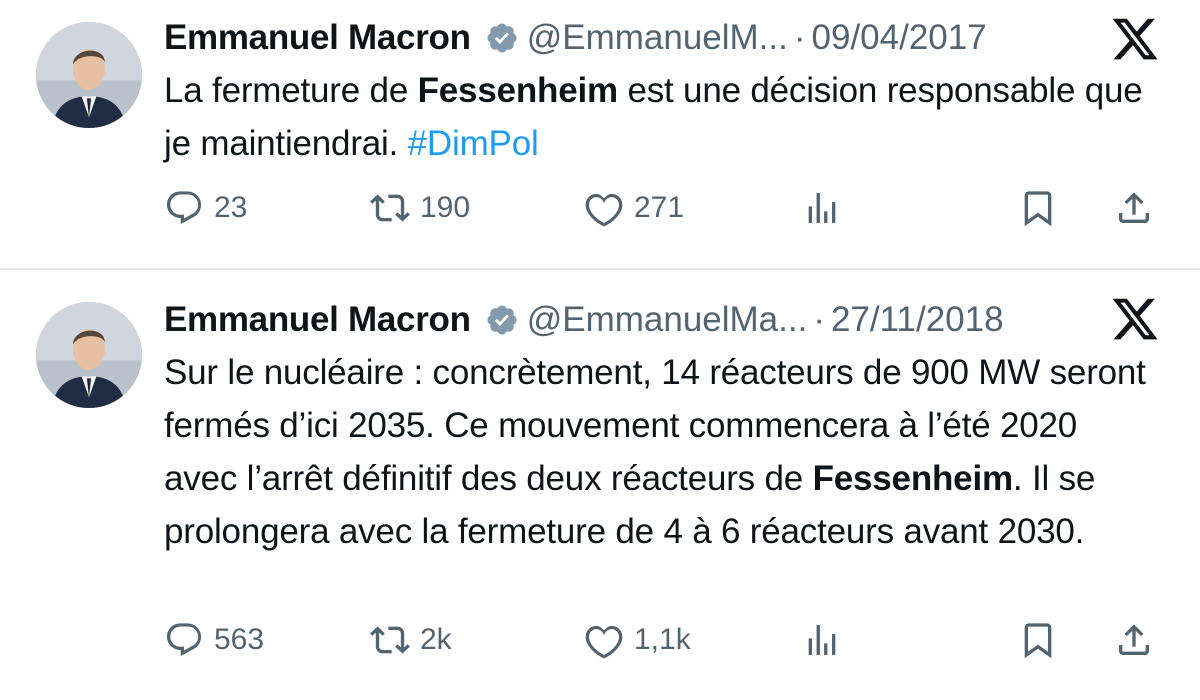 The height and width of the screenshot is (700, 1200). I want to click on reply-button: 563, so click(214, 640).